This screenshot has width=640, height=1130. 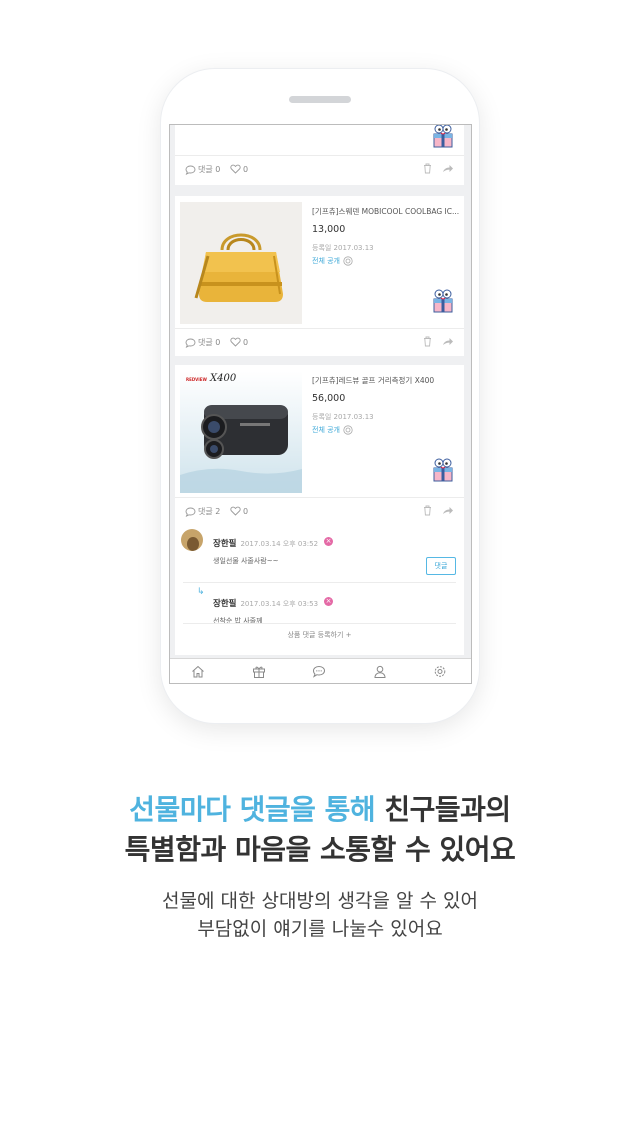 What do you see at coordinates (252, 809) in the screenshot?
I see `headline-accent: 선물마다 댓글을 통해` at bounding box center [252, 809].